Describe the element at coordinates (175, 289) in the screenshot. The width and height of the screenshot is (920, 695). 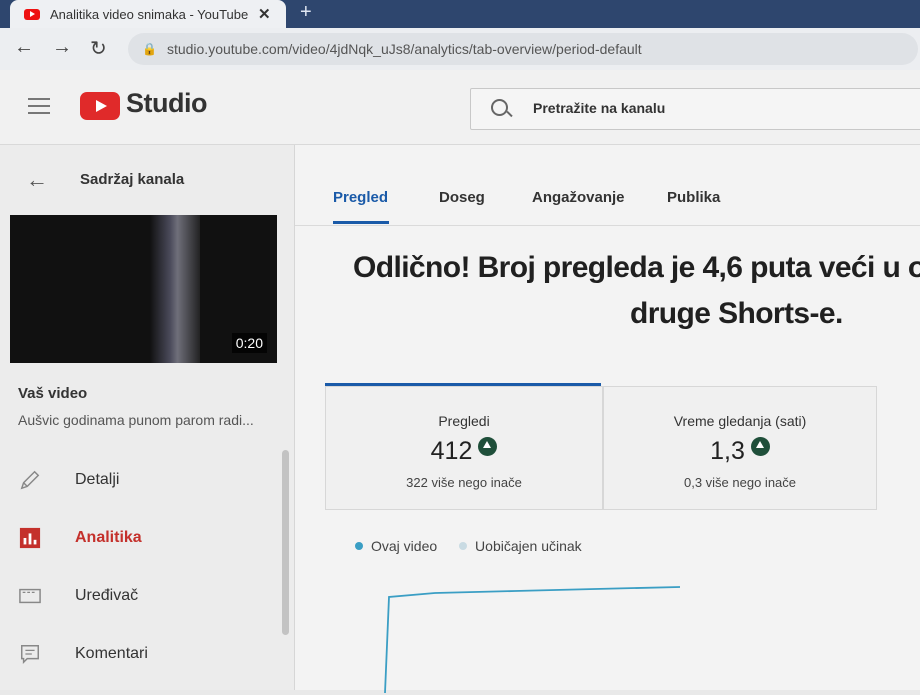
I see `thumbnail-image` at that location.